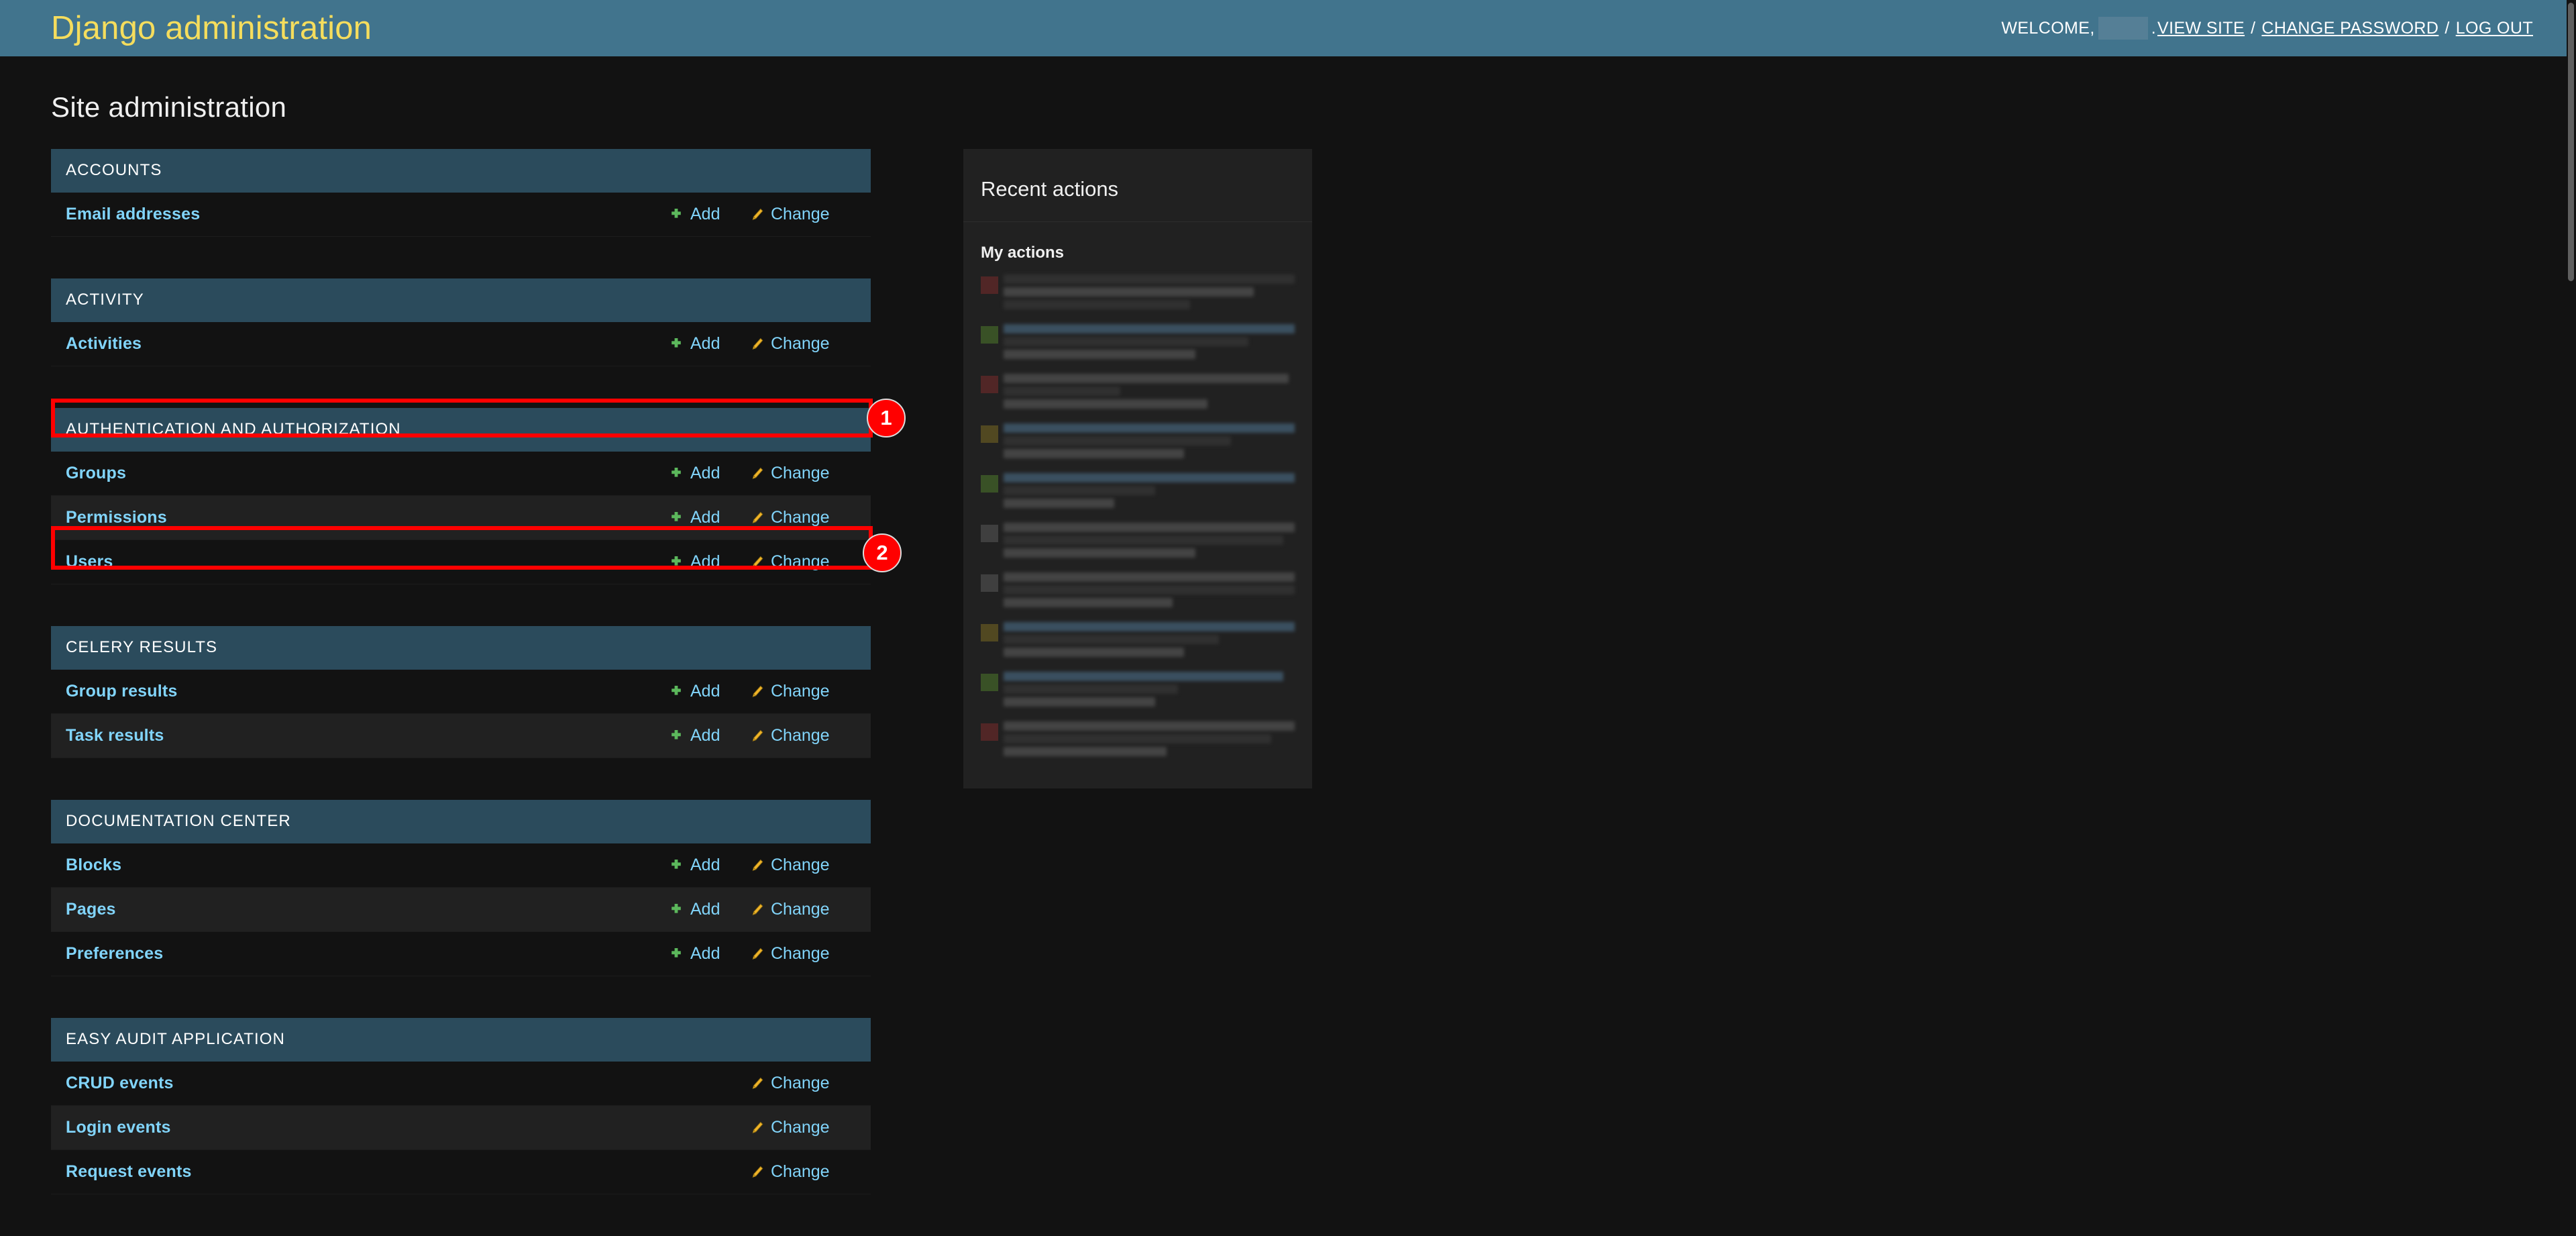  Describe the element at coordinates (363, 517) in the screenshot. I see `model-link: Permissions` at that location.